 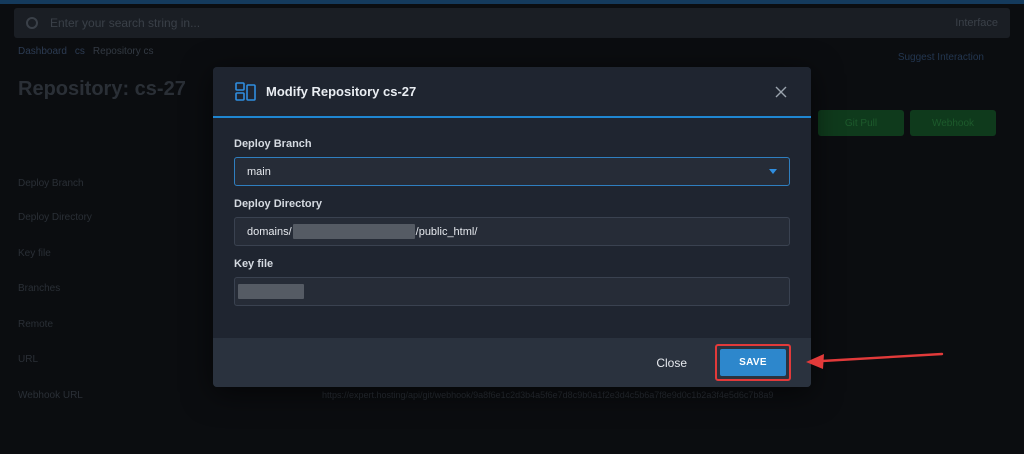 What do you see at coordinates (861, 123) in the screenshot?
I see `git-pull-button: Git Pull` at bounding box center [861, 123].